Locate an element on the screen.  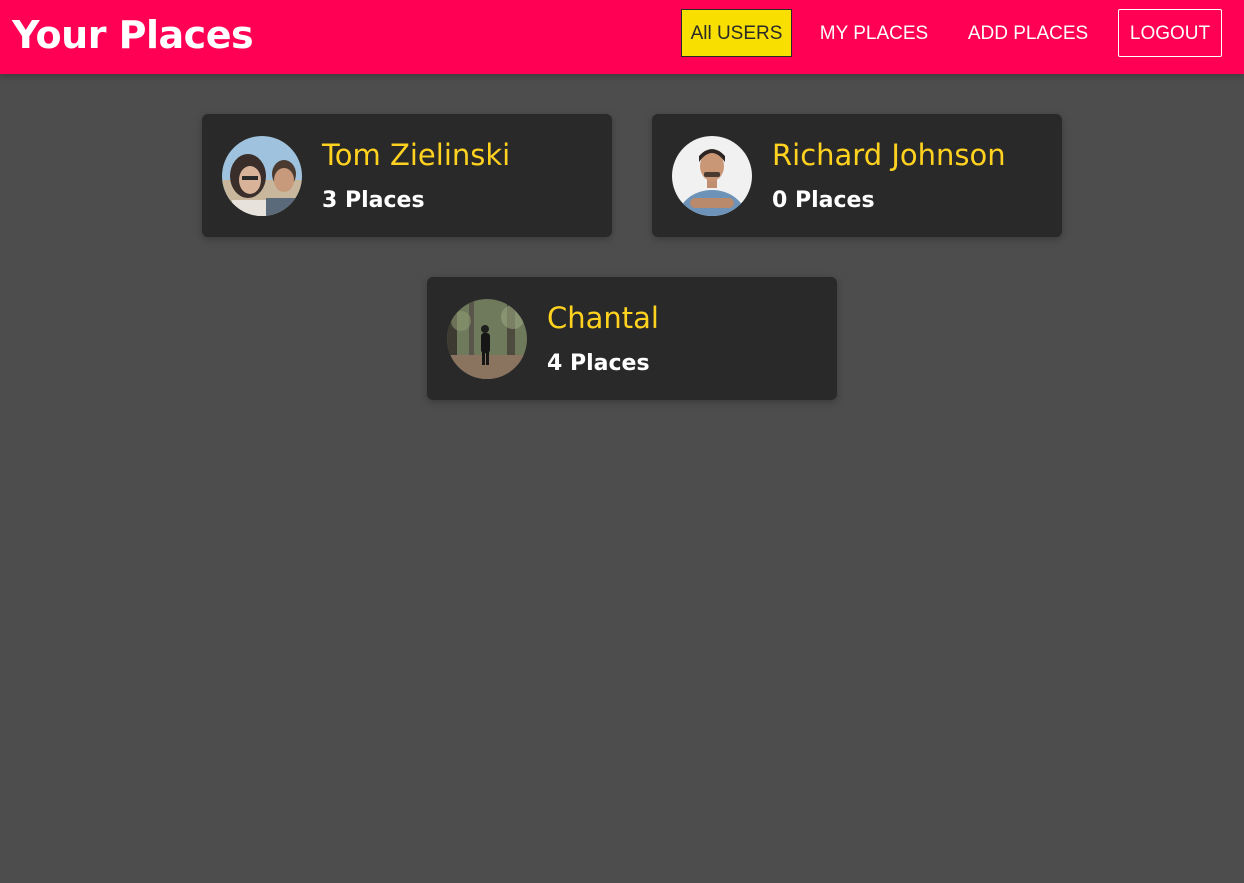
user-name: Tom Zielinski is located at coordinates (416, 155).